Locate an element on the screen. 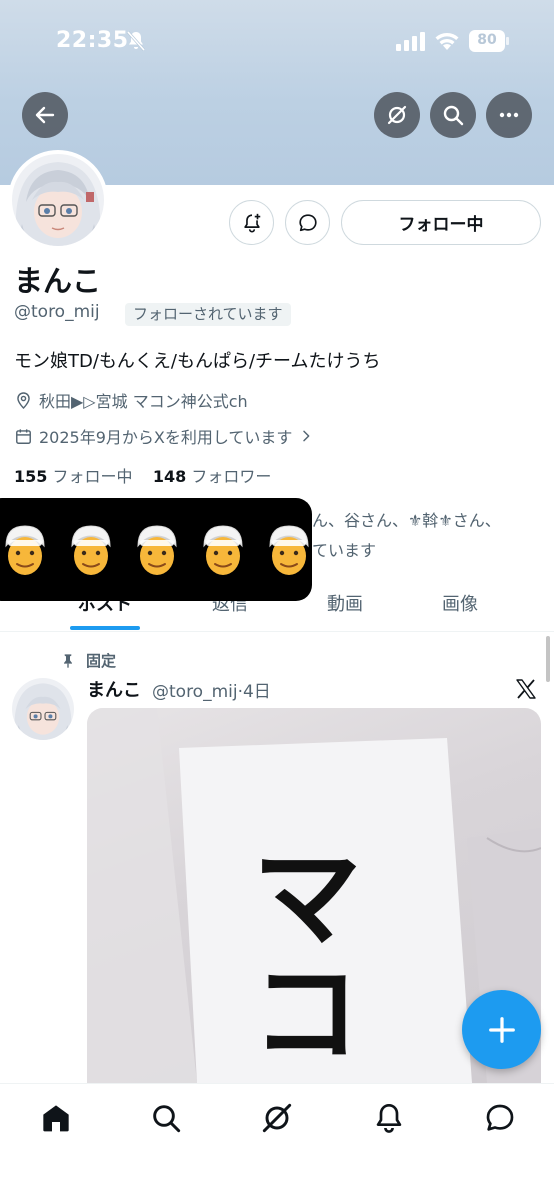 This screenshot has width=554, height=1200. followed-by-text: ん、谷さん、⚜斡⚜さん、 ています is located at coordinates (432, 536).